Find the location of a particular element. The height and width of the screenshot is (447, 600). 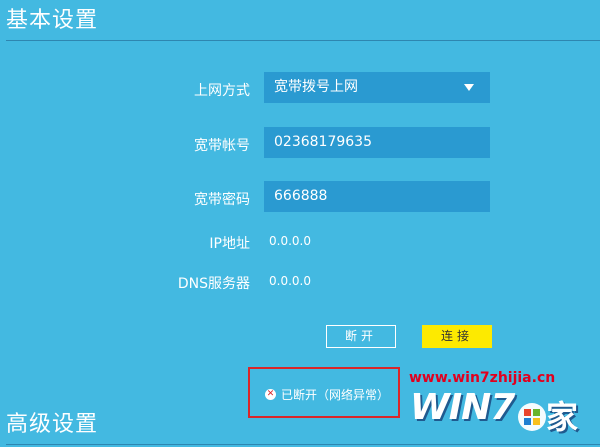

watermark-url: www.win7zhijia.cn is located at coordinates (482, 378).